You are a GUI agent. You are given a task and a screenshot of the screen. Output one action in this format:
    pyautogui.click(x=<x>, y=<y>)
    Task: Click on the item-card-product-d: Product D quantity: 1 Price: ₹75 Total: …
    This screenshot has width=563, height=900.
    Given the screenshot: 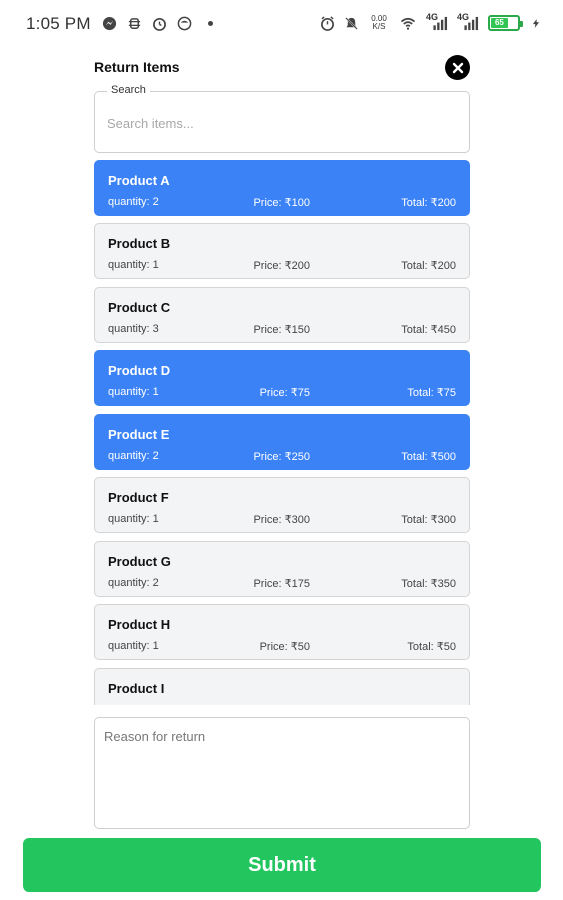 What is the action you would take?
    pyautogui.click(x=282, y=378)
    